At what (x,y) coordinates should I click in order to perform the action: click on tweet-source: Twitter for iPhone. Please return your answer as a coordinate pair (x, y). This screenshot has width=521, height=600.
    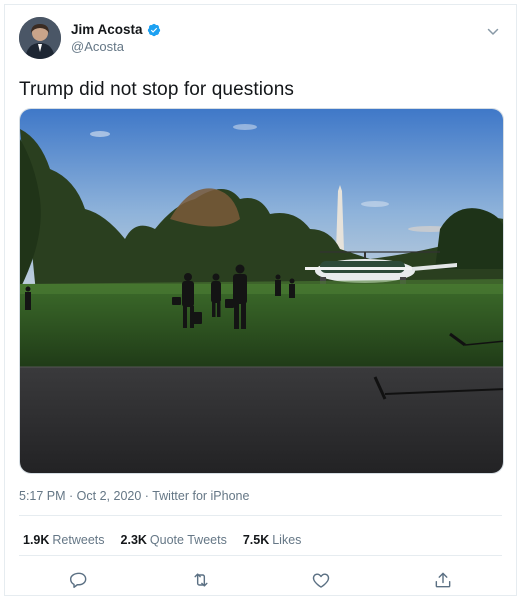
    Looking at the image, I should click on (200, 496).